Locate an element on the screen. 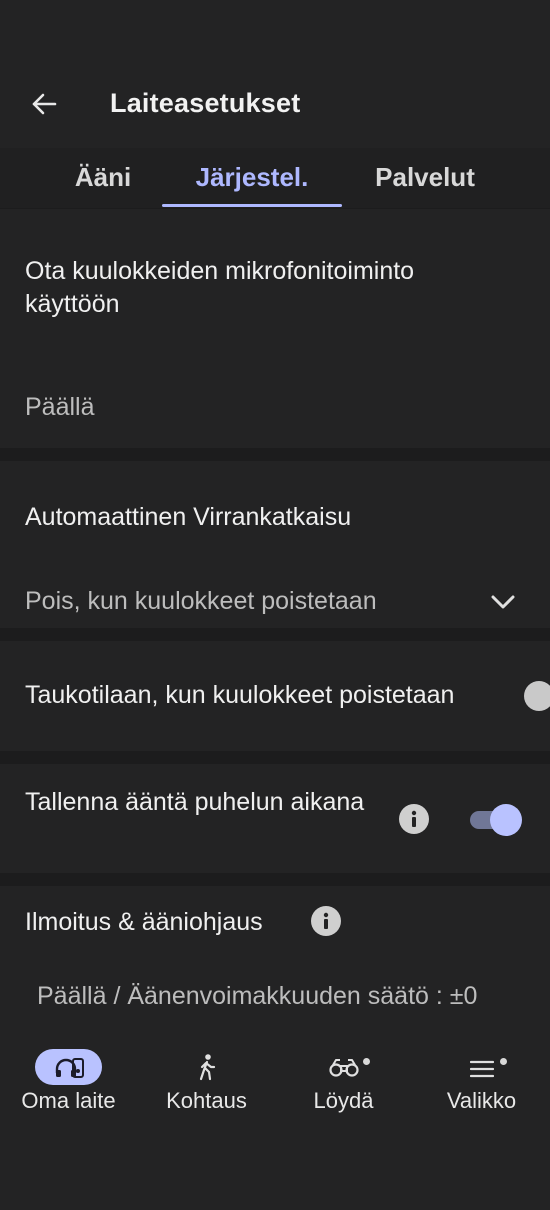  pause-setting-card: Taukotilaan, kun kuulokkeet poistetaan is located at coordinates (275, 696).